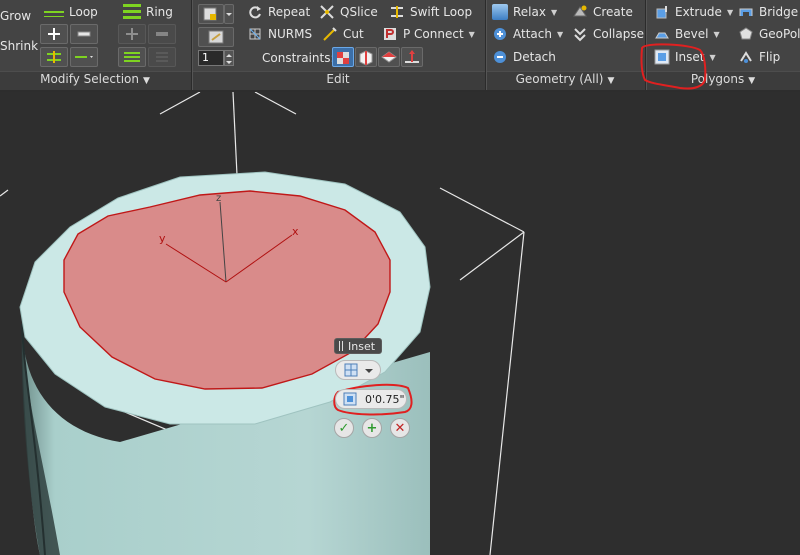  I want to click on cancel-button: ✕, so click(400, 428).